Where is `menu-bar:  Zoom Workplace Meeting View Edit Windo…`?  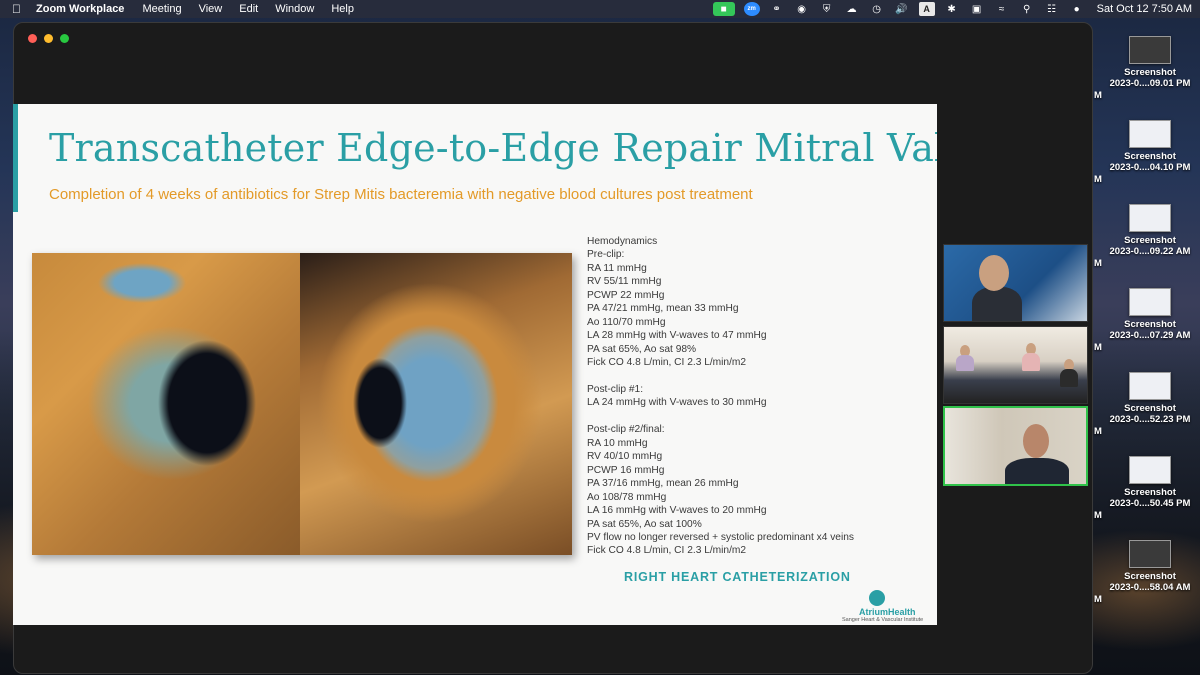 menu-bar:  Zoom Workplace Meeting View Edit Windo… is located at coordinates (600, 9).